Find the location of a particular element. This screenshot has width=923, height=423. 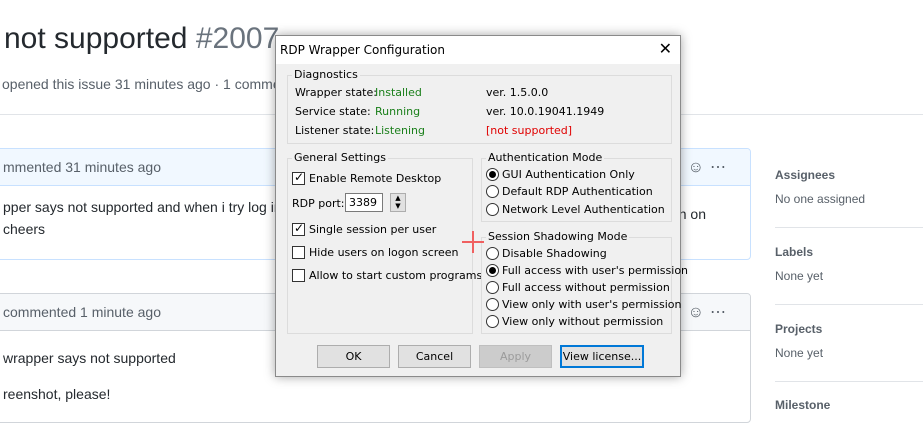

sidebar-labels: Labels None yet is located at coordinates (849, 264).